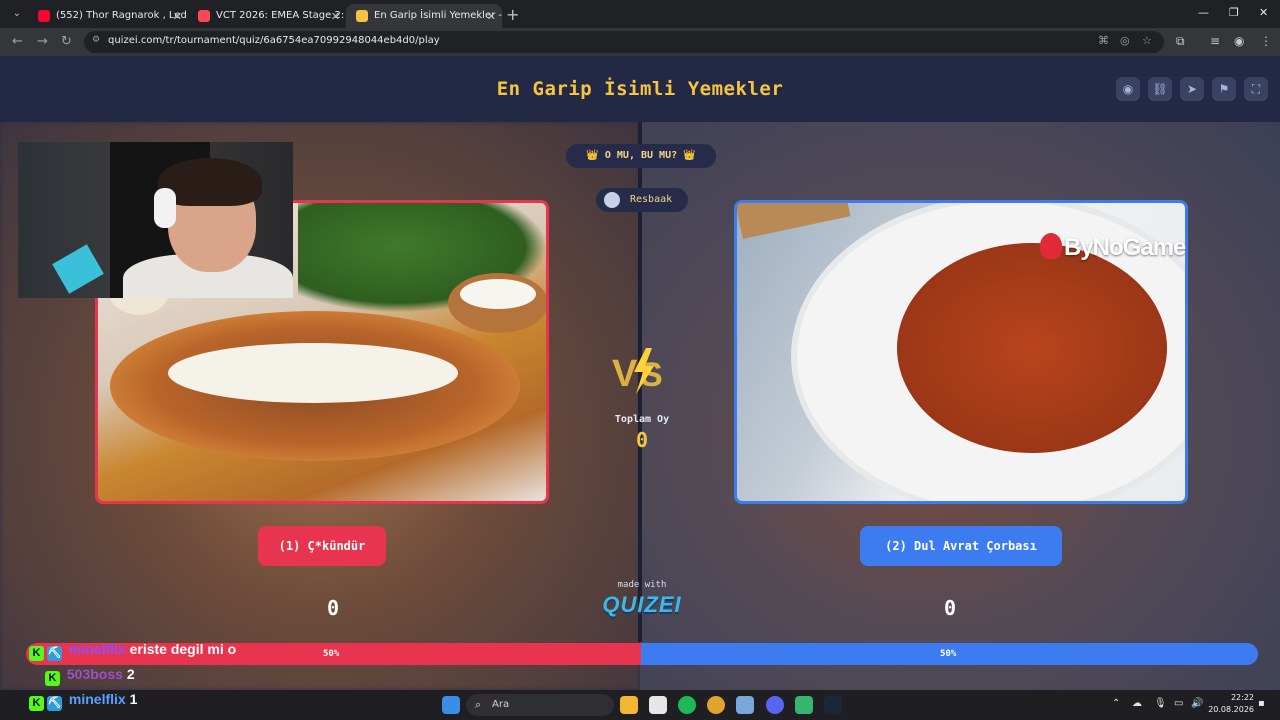 The image size is (1280, 720). Describe the element at coordinates (313, 373) in the screenshot. I see `yogurt-sauce-image-part` at that location.